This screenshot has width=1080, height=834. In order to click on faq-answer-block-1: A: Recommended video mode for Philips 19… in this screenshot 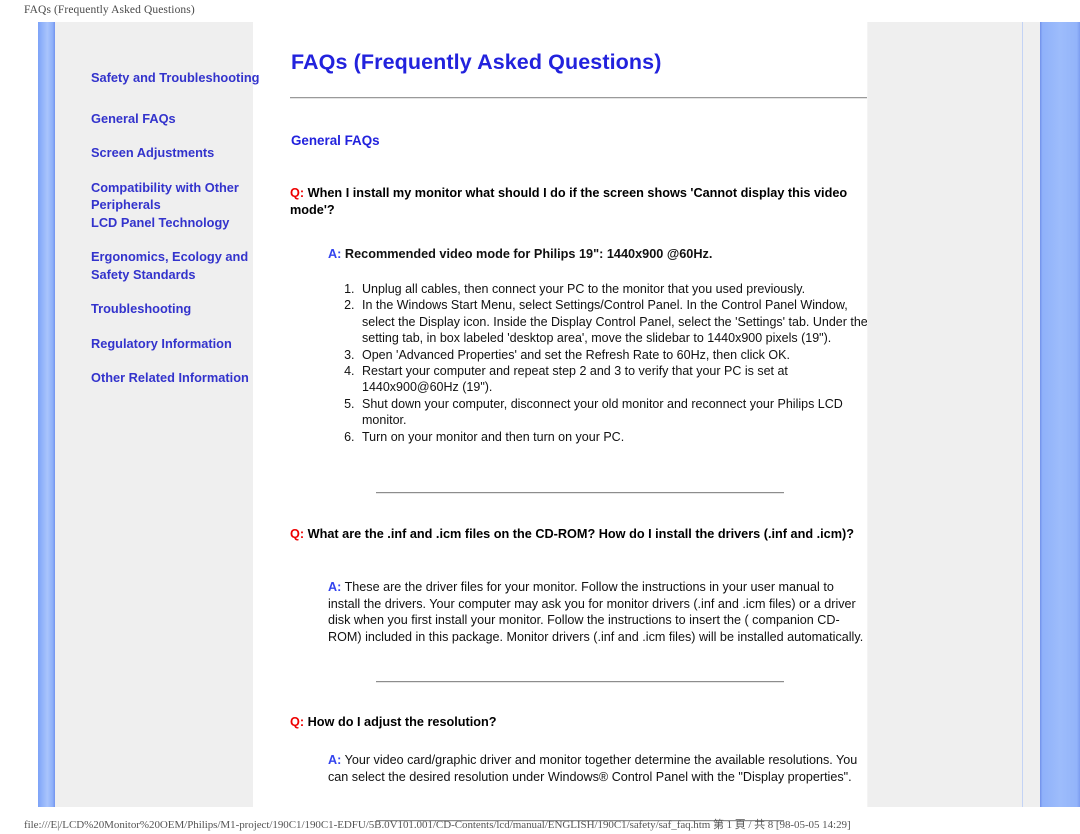, I will do `click(568, 254)`.